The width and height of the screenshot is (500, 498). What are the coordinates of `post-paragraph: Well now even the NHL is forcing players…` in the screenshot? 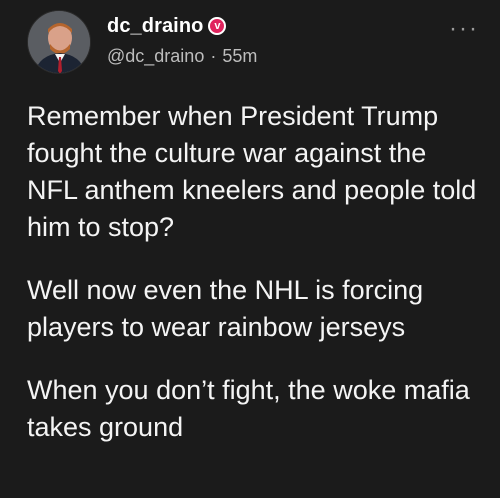 It's located at (225, 308).